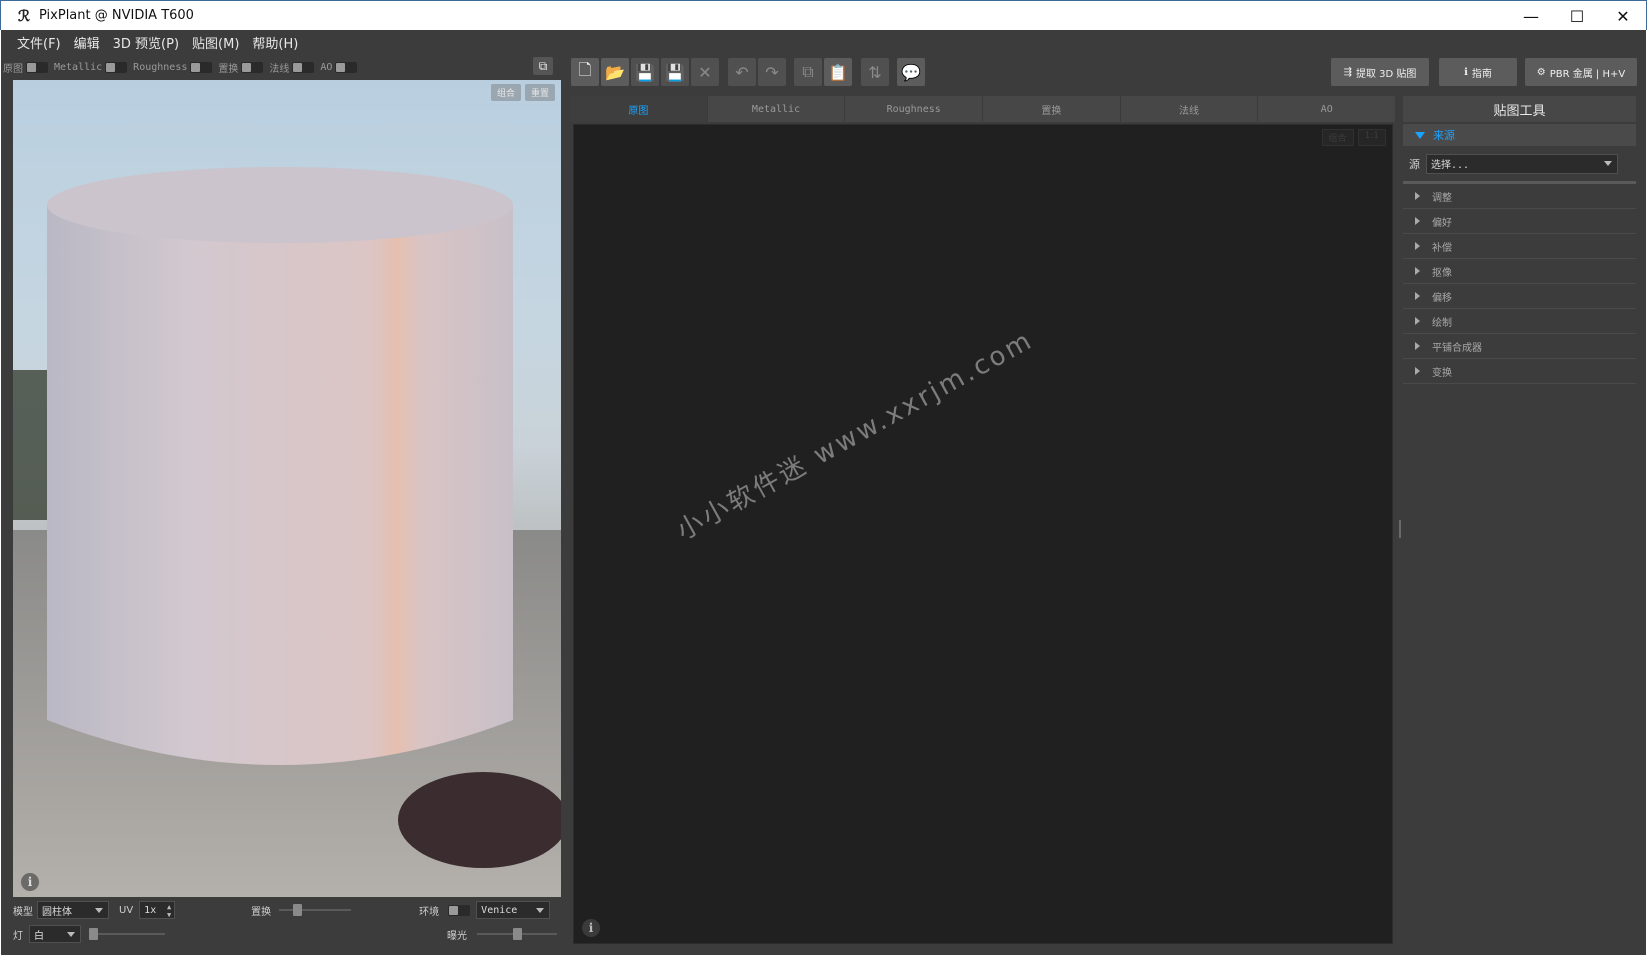 Image resolution: width=1647 pixels, height=956 pixels. I want to click on channel-toggle-bar: 原图 Metallic Roughness 置换 法线 AO ⧉, so click(281, 67).